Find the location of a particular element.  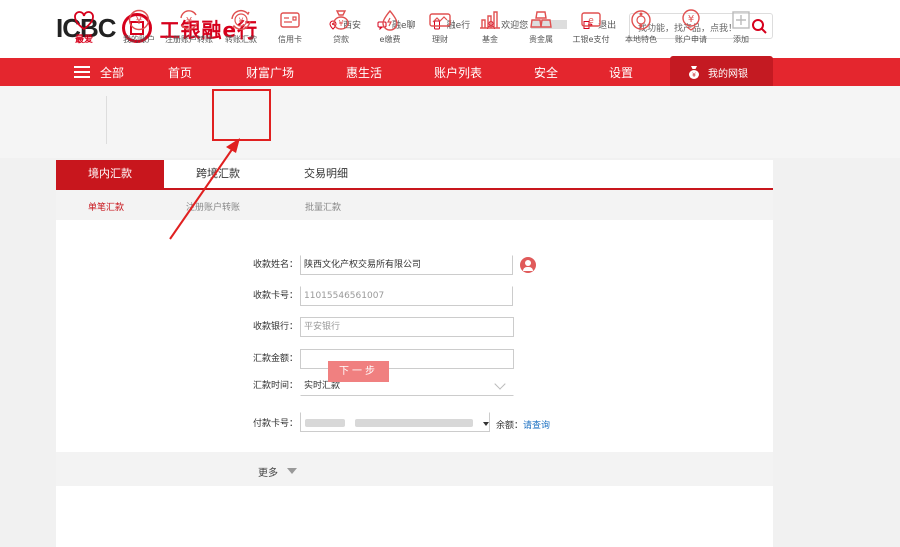

nav-item-life: 惠生活 is located at coordinates (364, 72).